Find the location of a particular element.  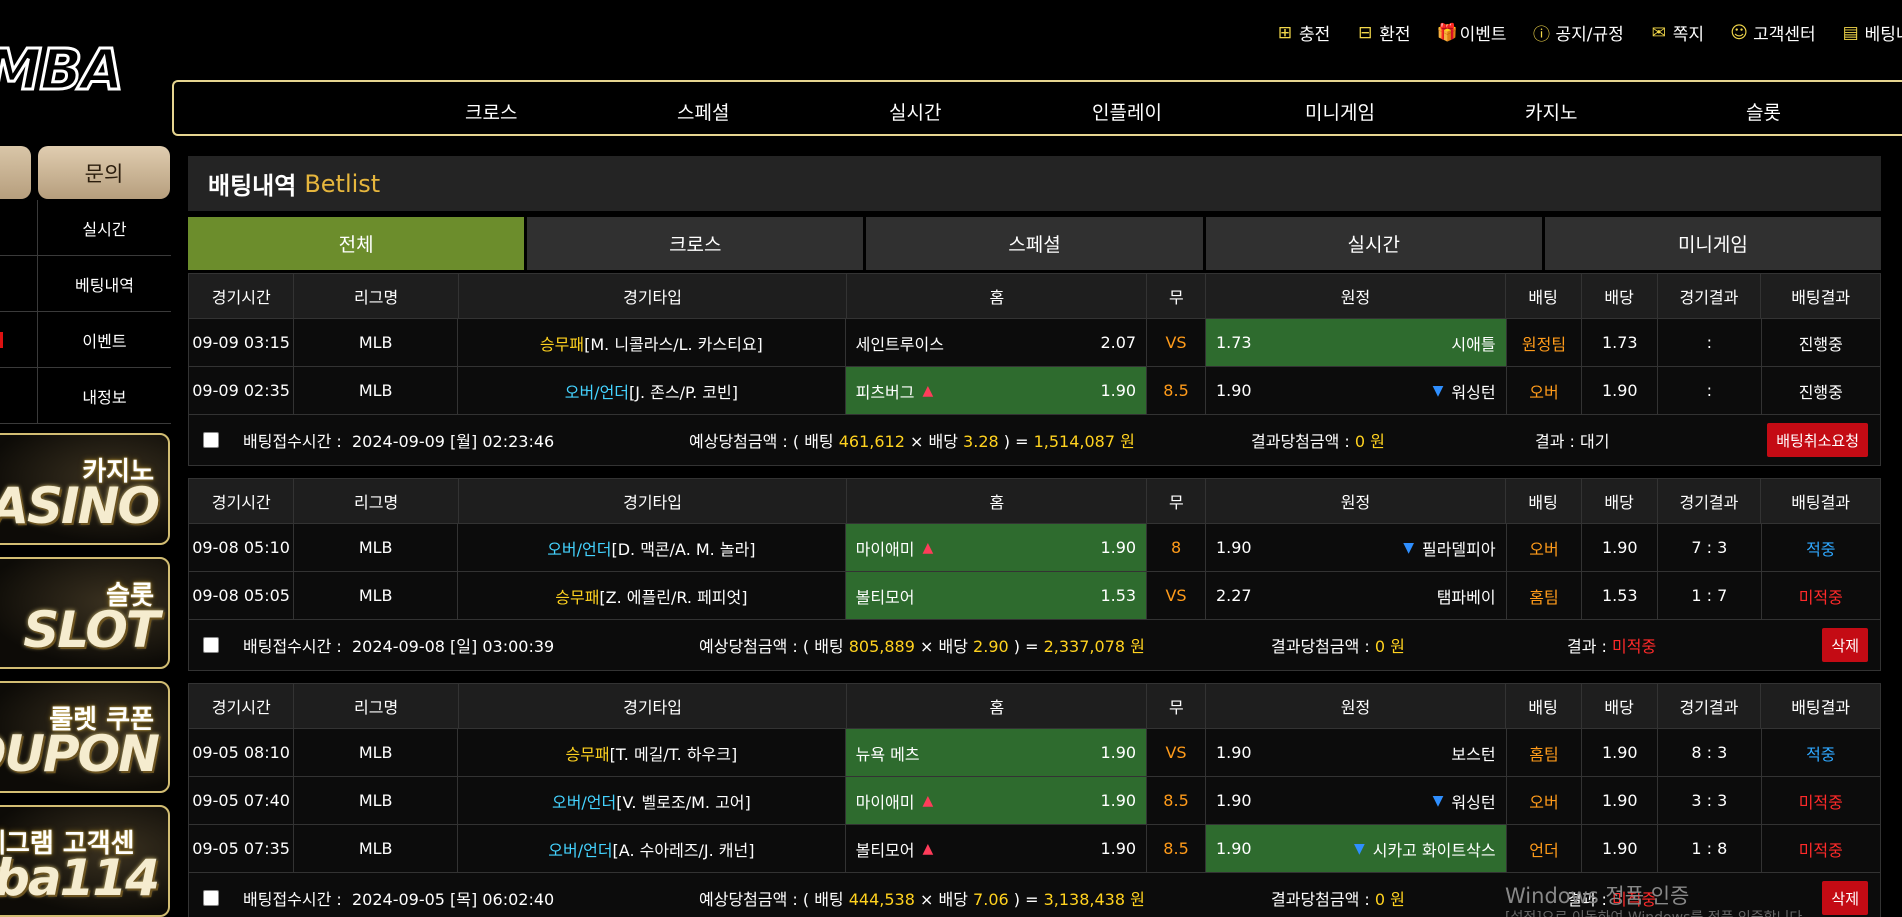

betlist-icon: ▤ is located at coordinates (1850, 32).